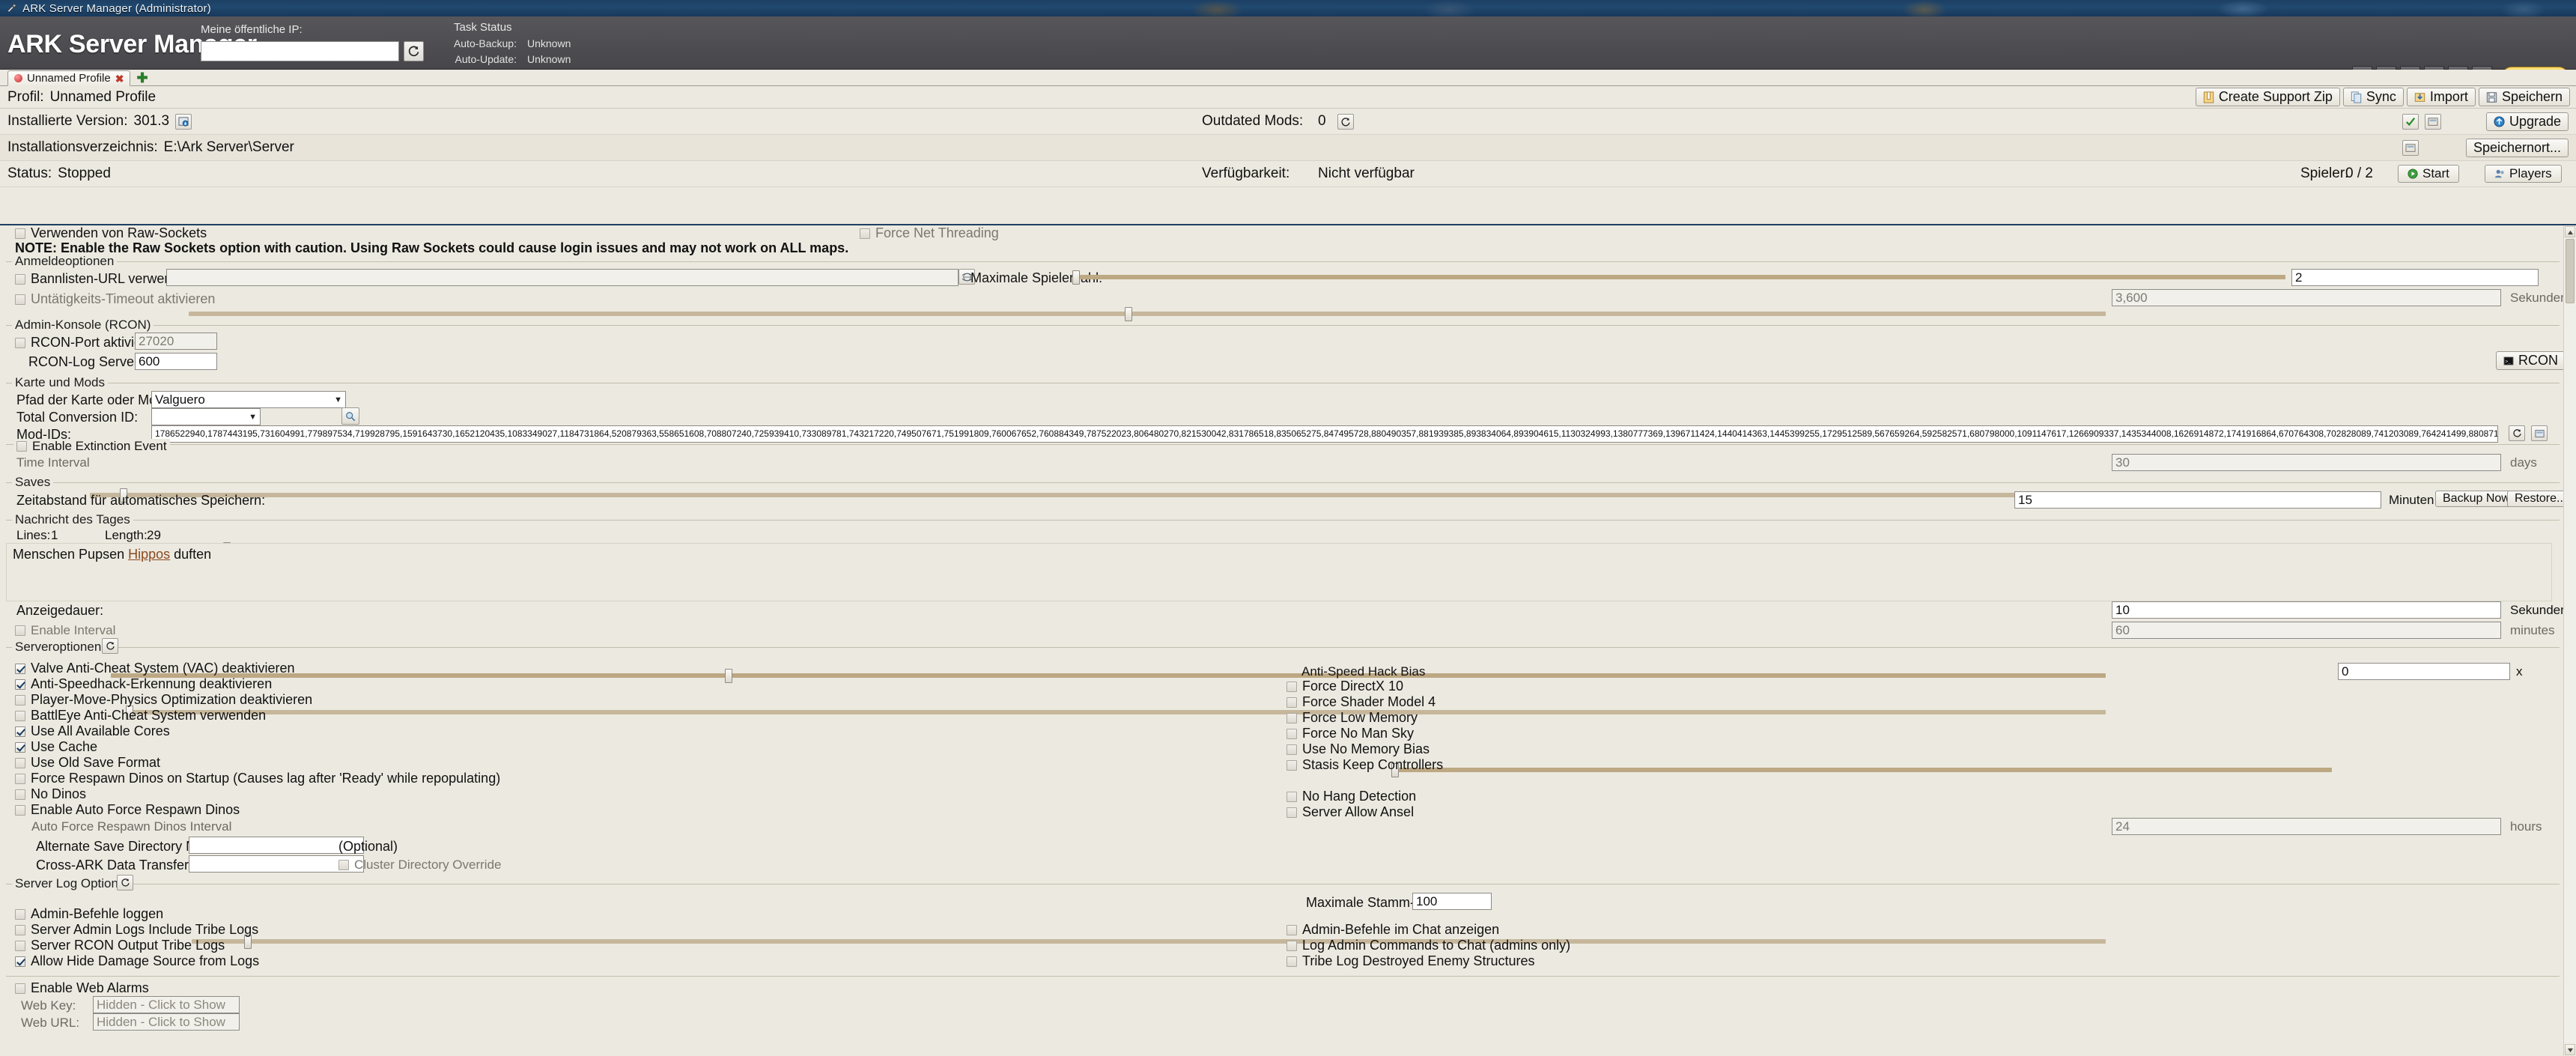  I want to click on option-speedhack-checkbox, so click(20, 684).